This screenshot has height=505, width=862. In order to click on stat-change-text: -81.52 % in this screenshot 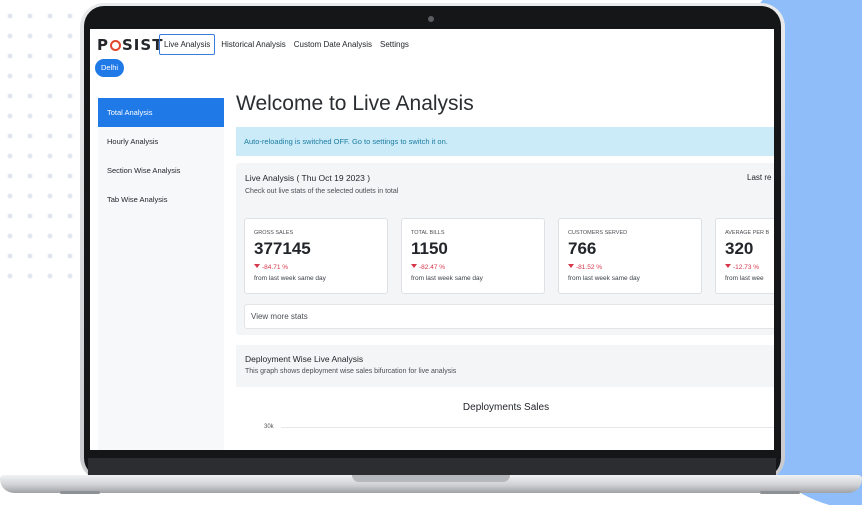, I will do `click(589, 267)`.